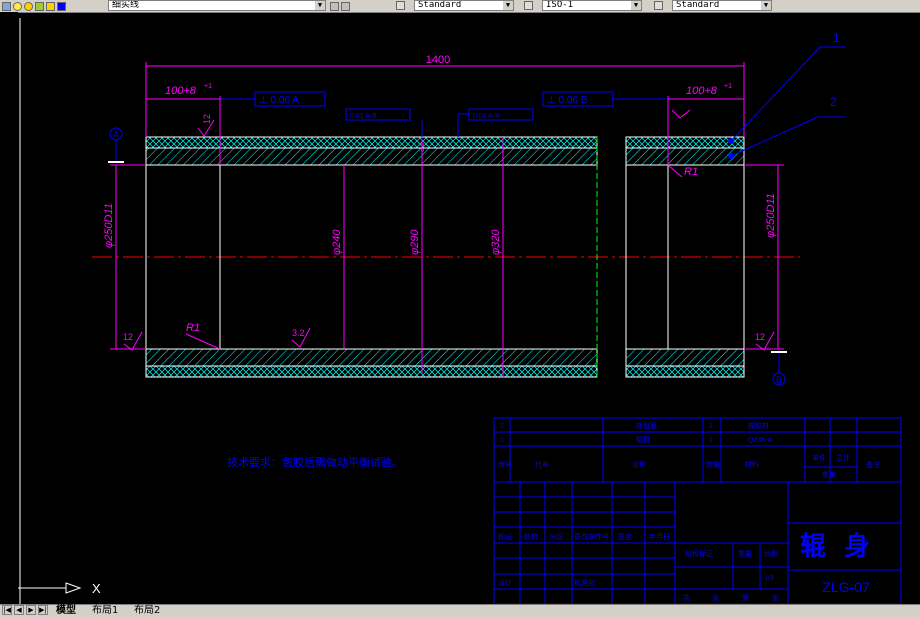  What do you see at coordinates (771, 215) in the screenshot?
I see `dim-bore-right: φ250D11` at bounding box center [771, 215].